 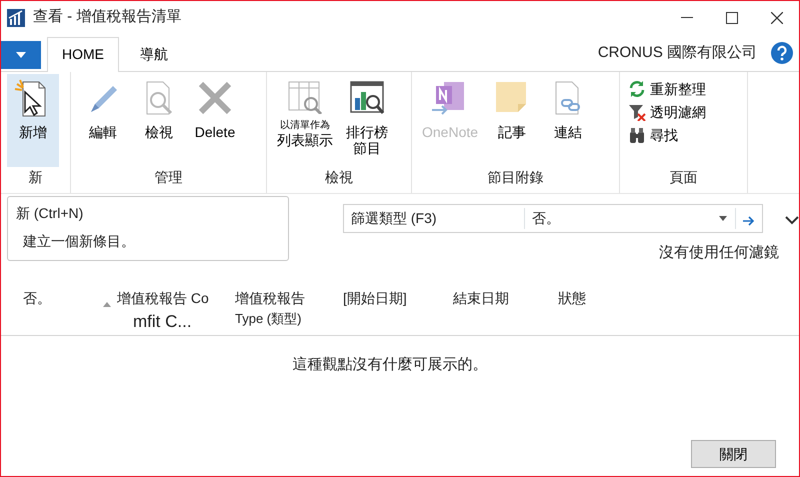 What do you see at coordinates (154, 54) in the screenshot?
I see `ribbon-tab: 導航` at bounding box center [154, 54].